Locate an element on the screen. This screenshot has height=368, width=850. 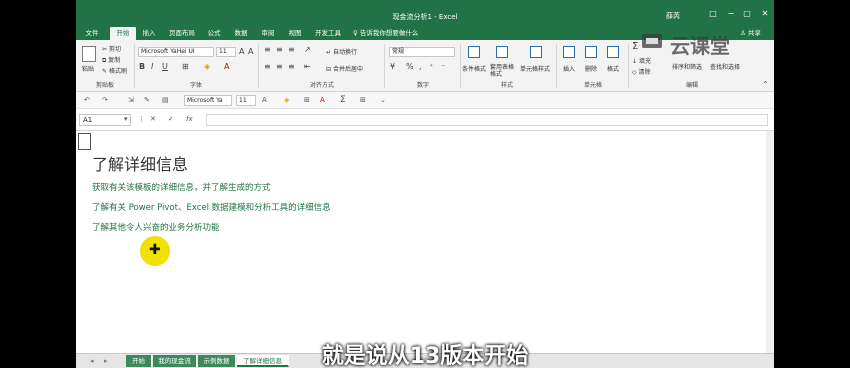
qat-font-name-select: Microsoft Ya is located at coordinates (208, 100).